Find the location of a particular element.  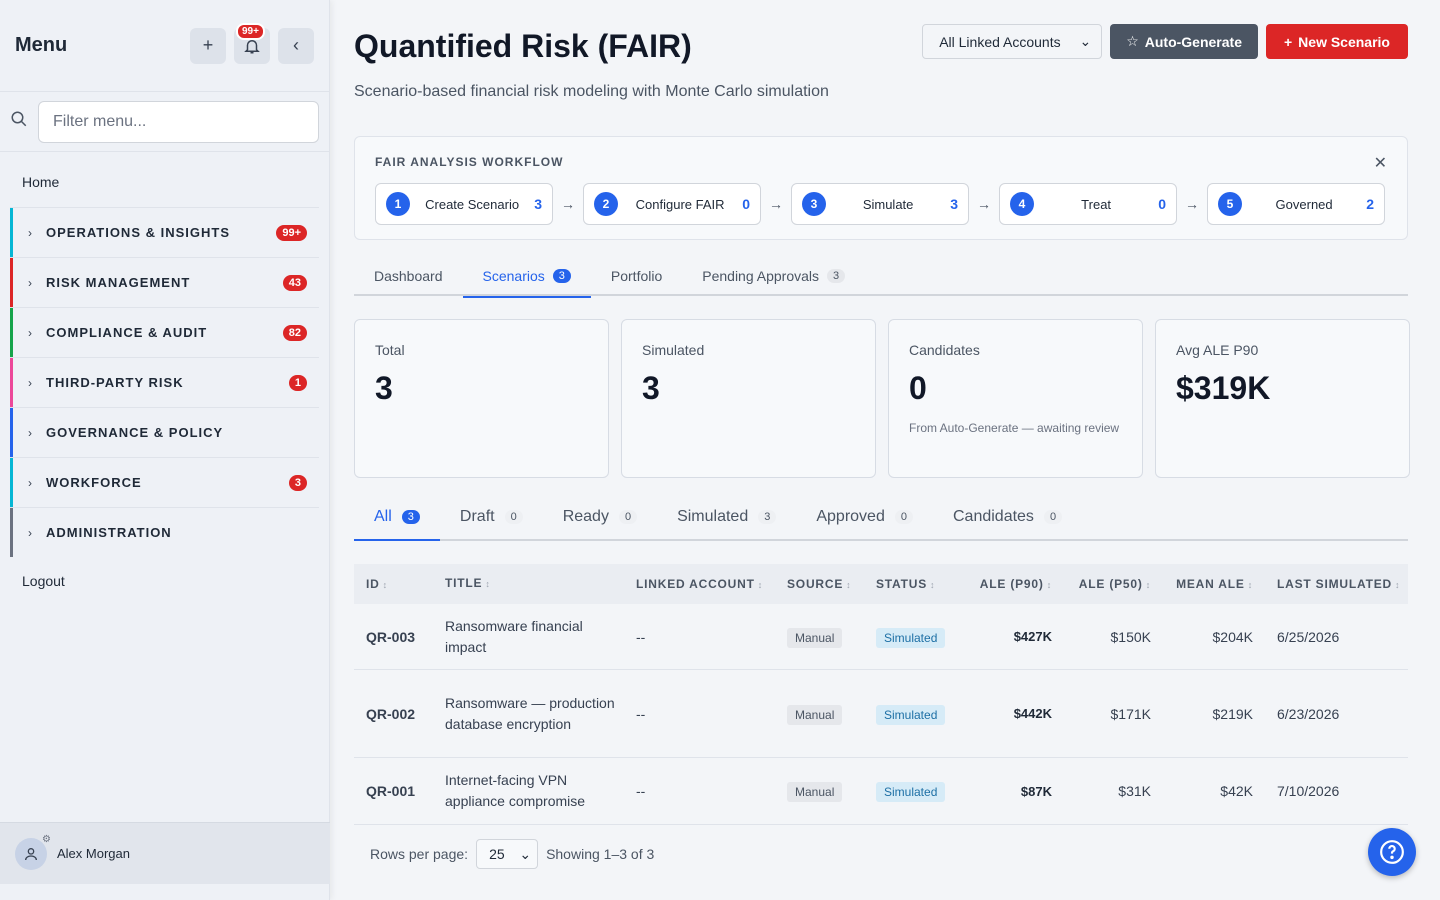

column-header-status: STATUS ↕ is located at coordinates (912, 584).